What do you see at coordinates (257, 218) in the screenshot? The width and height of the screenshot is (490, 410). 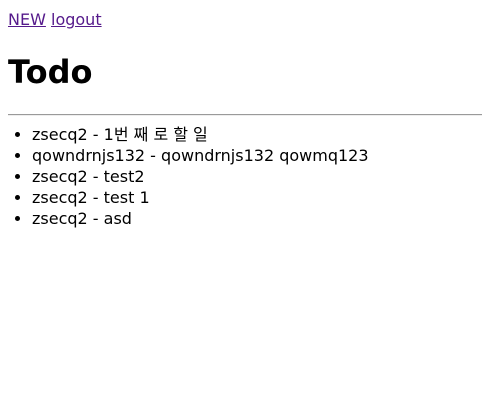 I see `todo-item: zsecq2 - asd` at bounding box center [257, 218].